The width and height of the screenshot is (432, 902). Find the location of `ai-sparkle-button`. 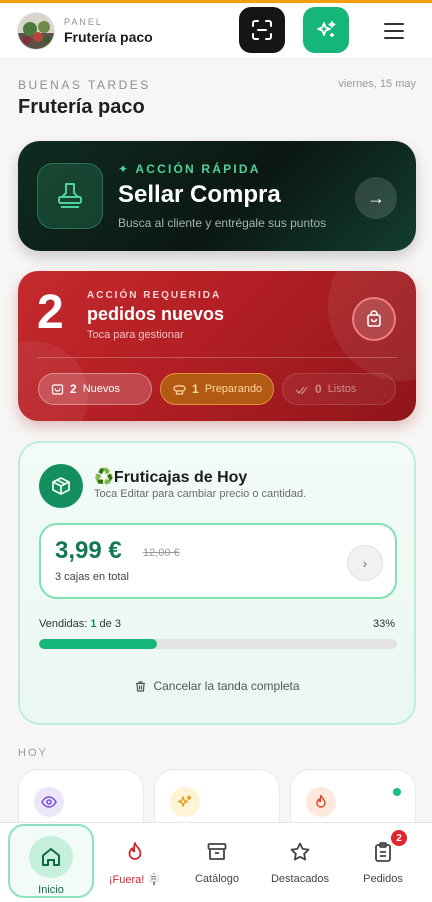

ai-sparkle-button is located at coordinates (326, 30).